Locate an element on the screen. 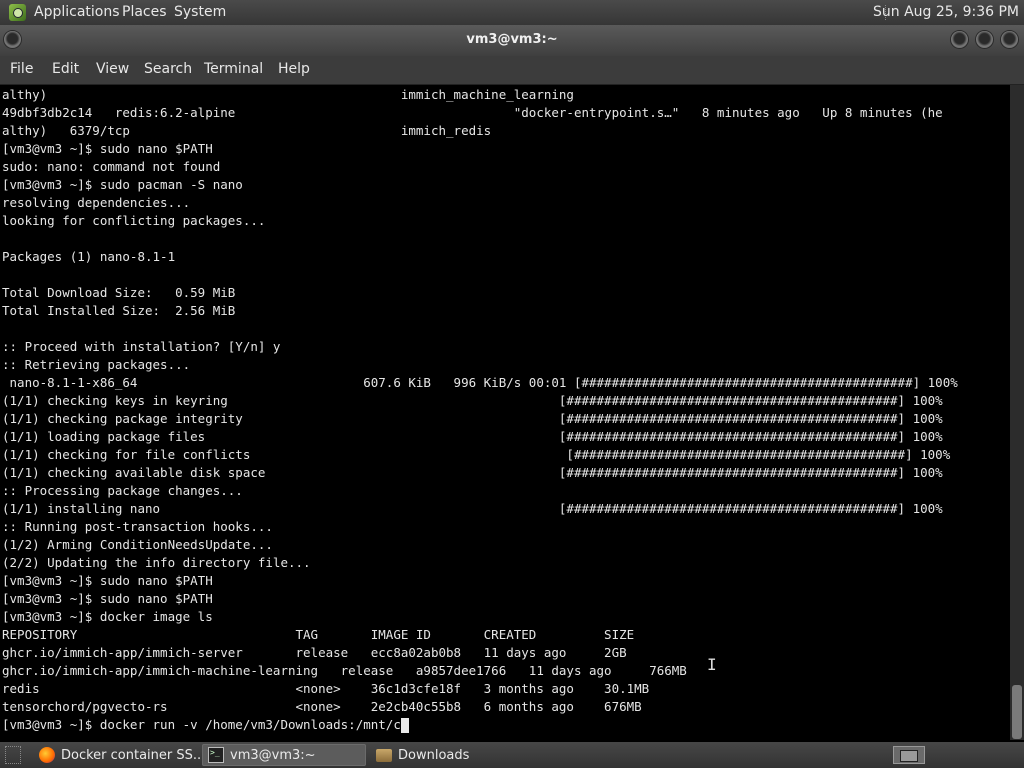 This screenshot has height=768, width=1024. task-label: Downloads is located at coordinates (434, 755).